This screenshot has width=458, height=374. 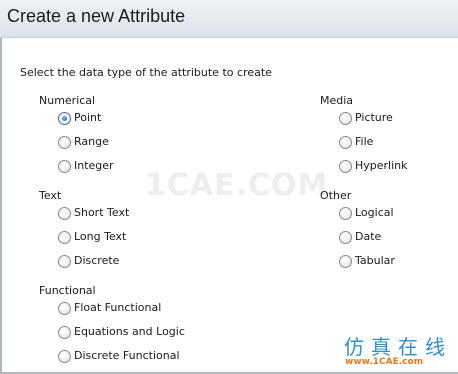 I want to click on radio-option-range: Range, so click(x=83, y=142).